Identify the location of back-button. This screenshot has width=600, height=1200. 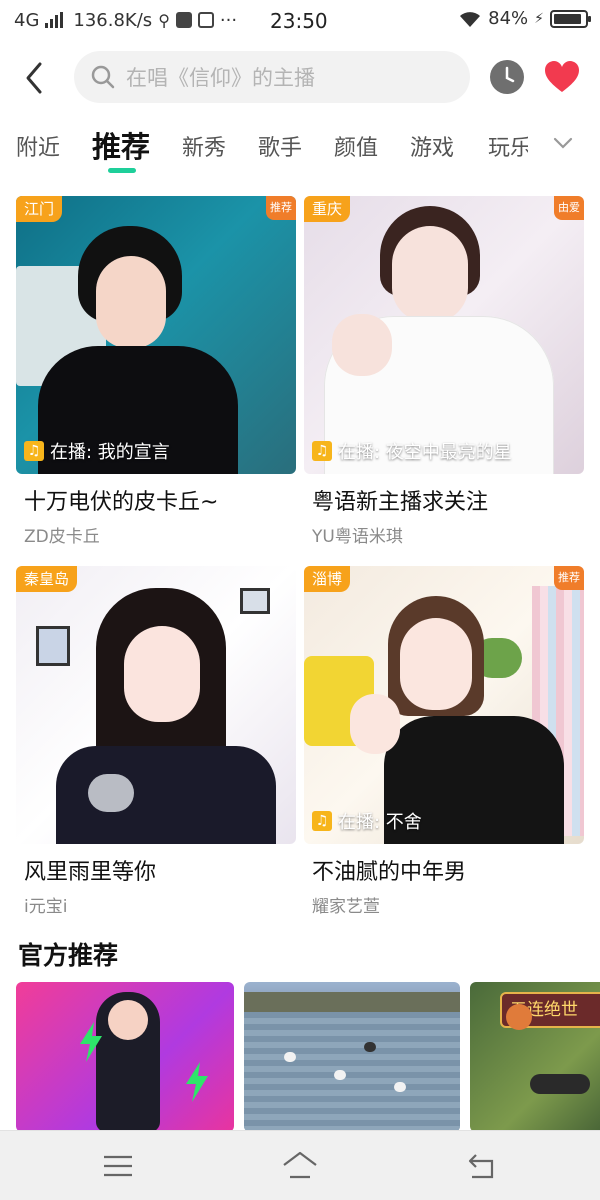
(36, 78).